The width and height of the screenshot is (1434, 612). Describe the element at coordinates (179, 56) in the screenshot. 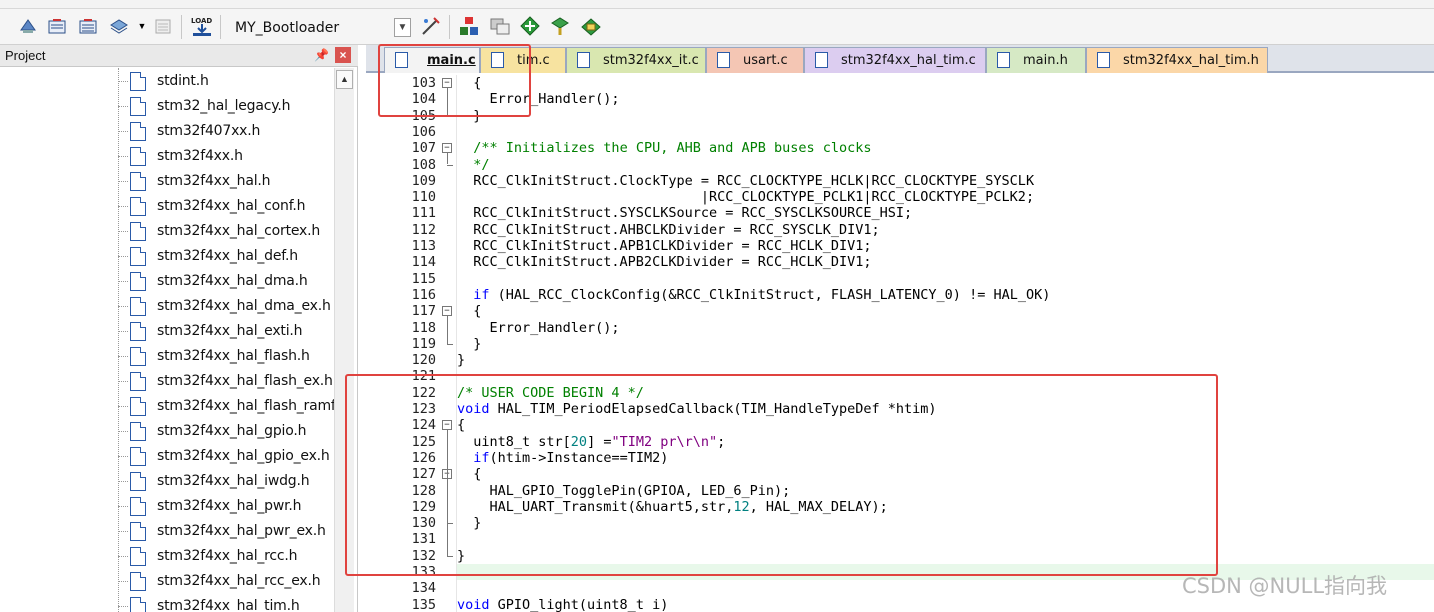

I see `project-panel-header: Project 📌 ×` at that location.